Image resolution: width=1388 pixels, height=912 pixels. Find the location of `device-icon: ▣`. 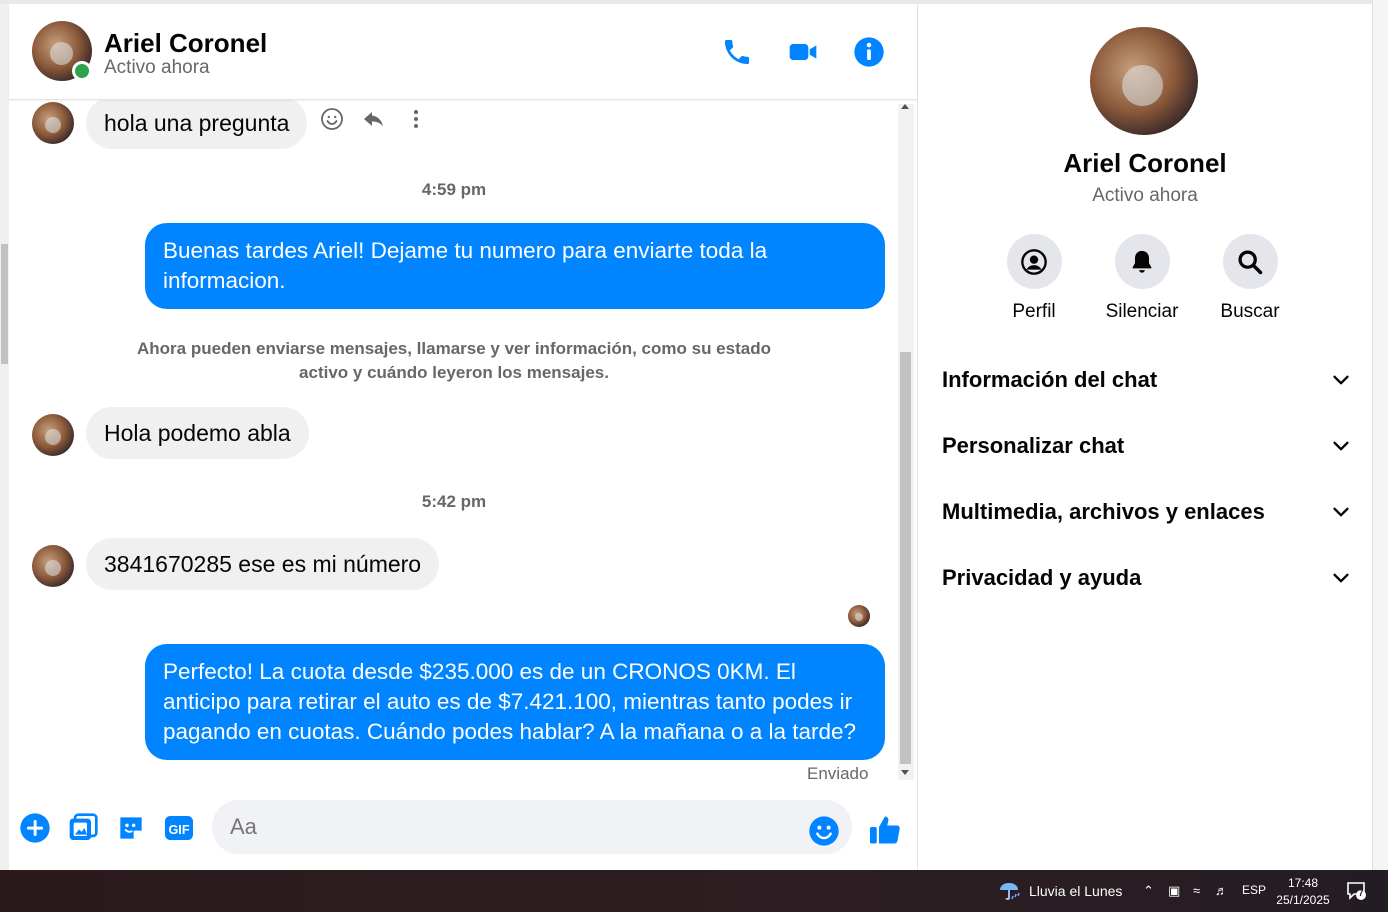

device-icon: ▣ is located at coordinates (1174, 891).